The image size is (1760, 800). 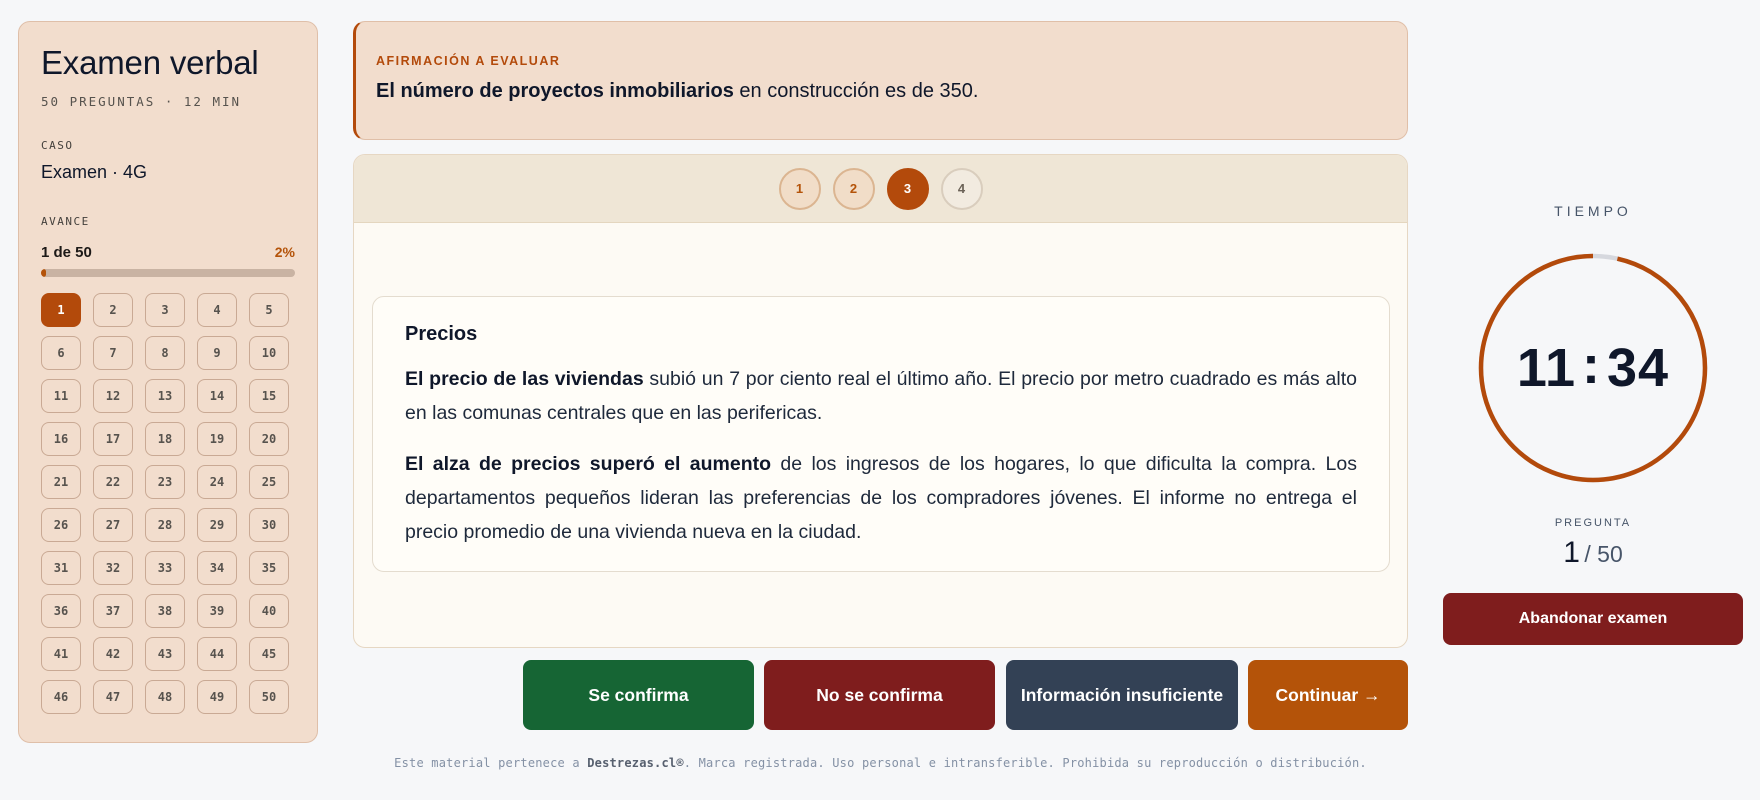 I want to click on question-nav-button: 37, so click(x=113, y=611).